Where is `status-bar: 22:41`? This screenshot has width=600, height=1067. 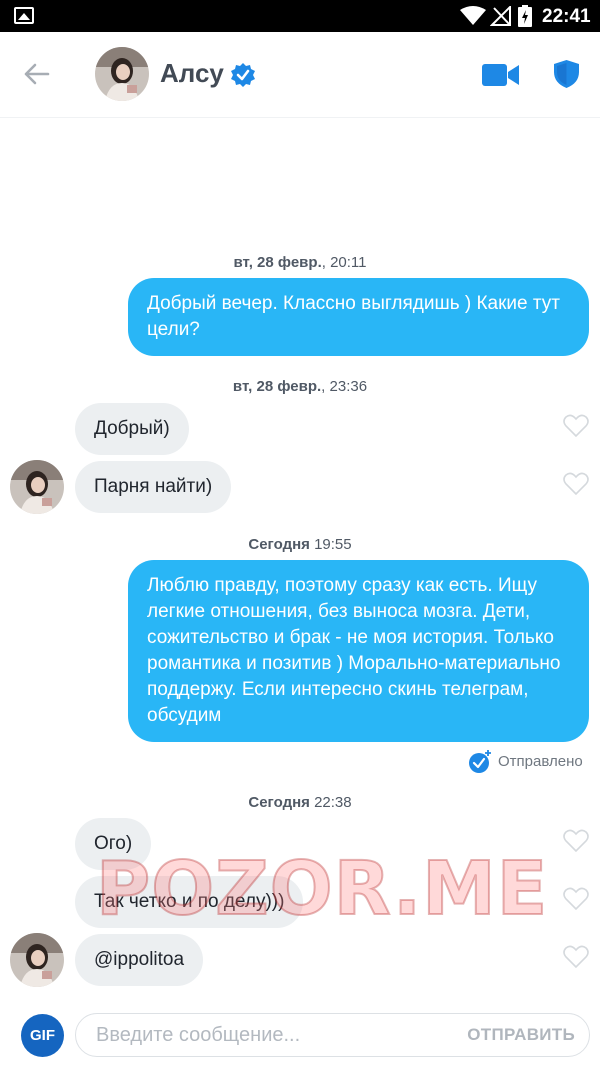
status-bar: 22:41 is located at coordinates (300, 16).